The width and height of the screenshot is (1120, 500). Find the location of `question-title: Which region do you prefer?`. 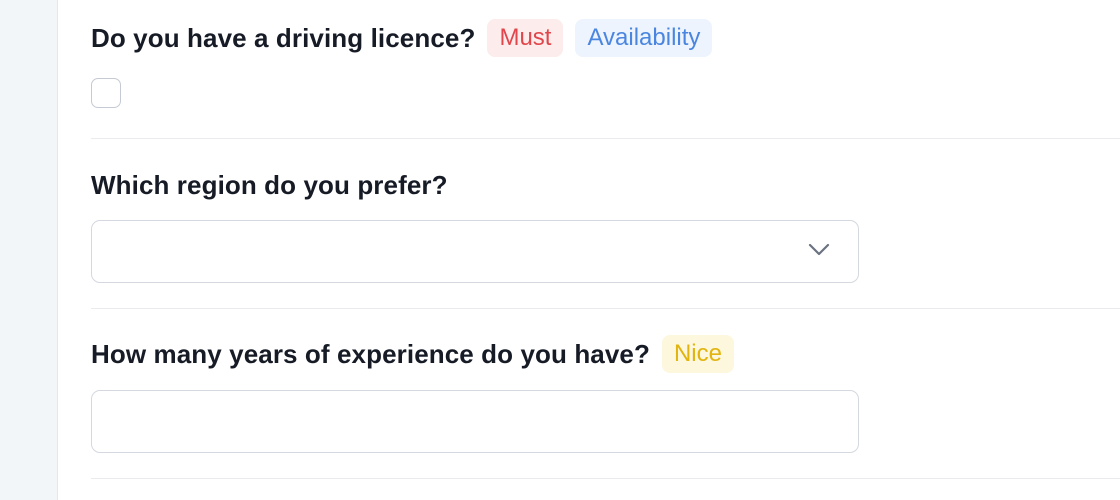

question-title: Which region do you prefer? is located at coordinates (269, 184).